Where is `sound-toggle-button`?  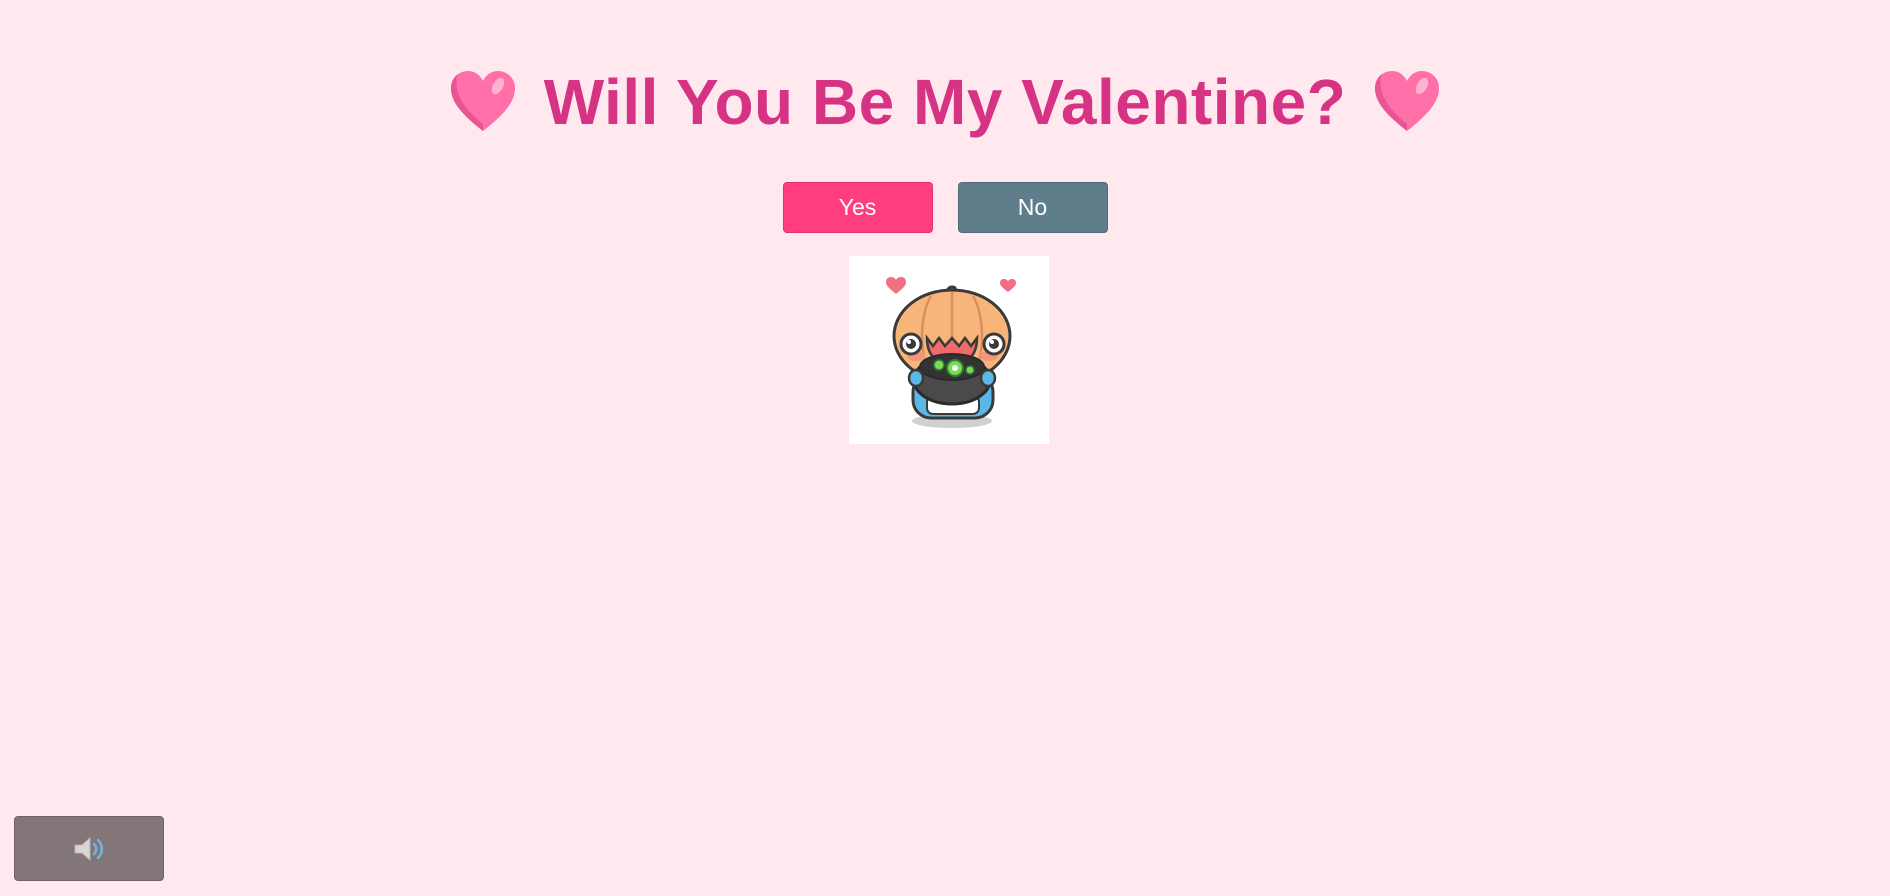
sound-toggle-button is located at coordinates (89, 848).